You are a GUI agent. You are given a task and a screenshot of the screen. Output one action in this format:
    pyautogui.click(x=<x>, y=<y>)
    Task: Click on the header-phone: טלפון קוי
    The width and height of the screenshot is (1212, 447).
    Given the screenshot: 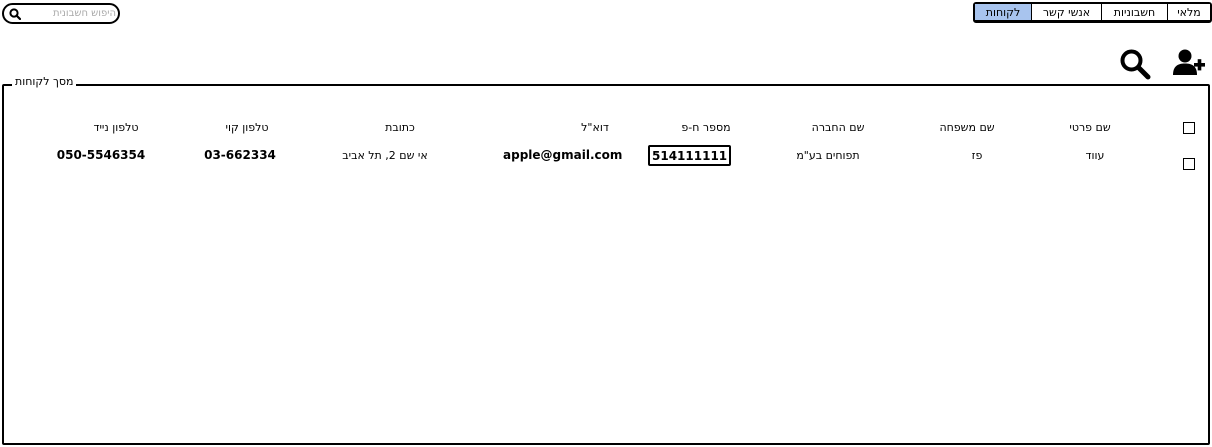 What is the action you would take?
    pyautogui.click(x=247, y=127)
    